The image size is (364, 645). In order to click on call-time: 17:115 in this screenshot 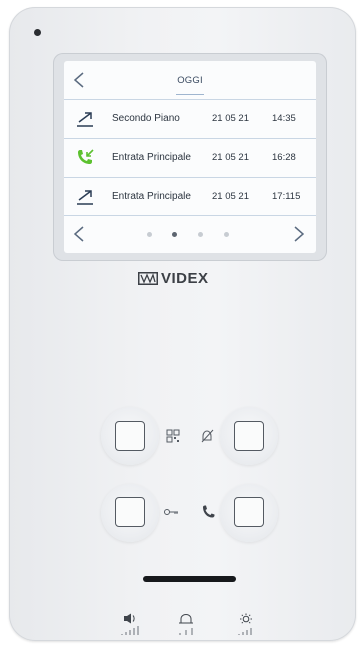, I will do `click(286, 196)`.